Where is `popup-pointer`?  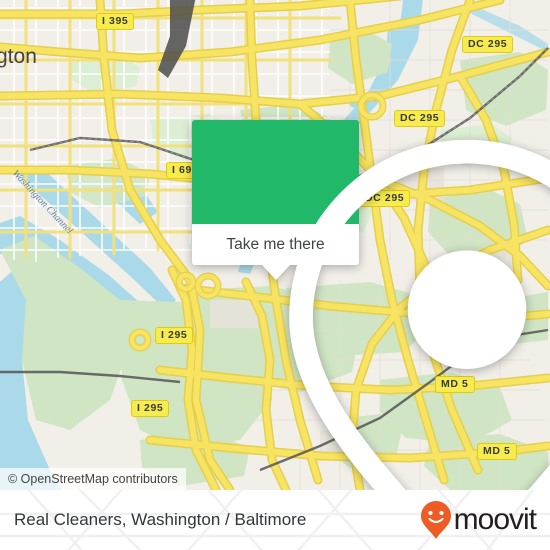
popup-pointer is located at coordinates (275, 272).